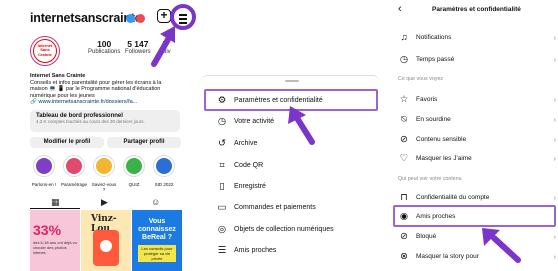  What do you see at coordinates (404, 256) in the screenshot?
I see `hide-story-icon: ⊗` at bounding box center [404, 256].